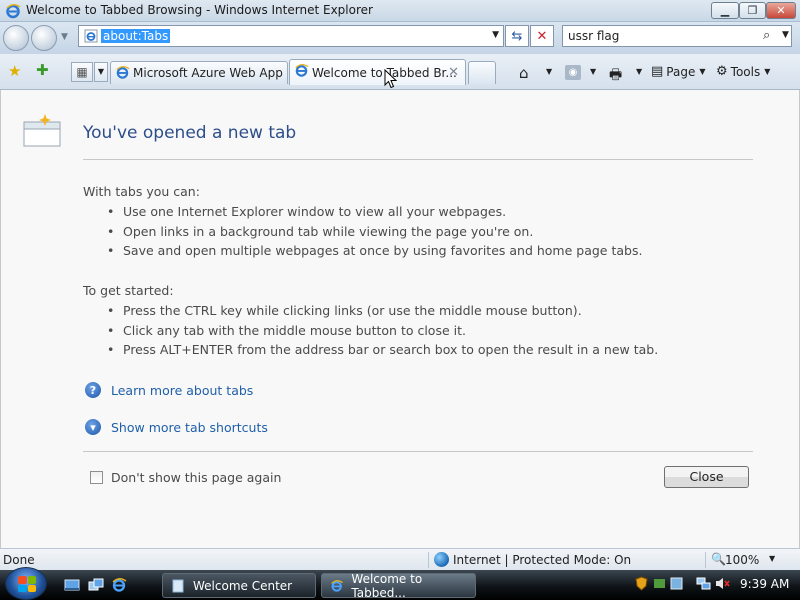 The height and width of the screenshot is (600, 800). Describe the element at coordinates (725, 10) in the screenshot. I see `minimize-button: ▁` at that location.